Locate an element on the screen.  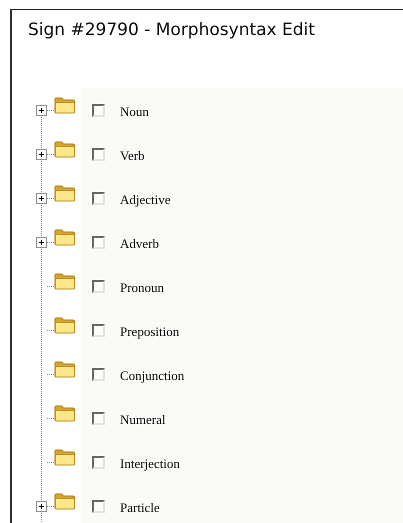
tree-item-label: Adverb is located at coordinates (139, 244).